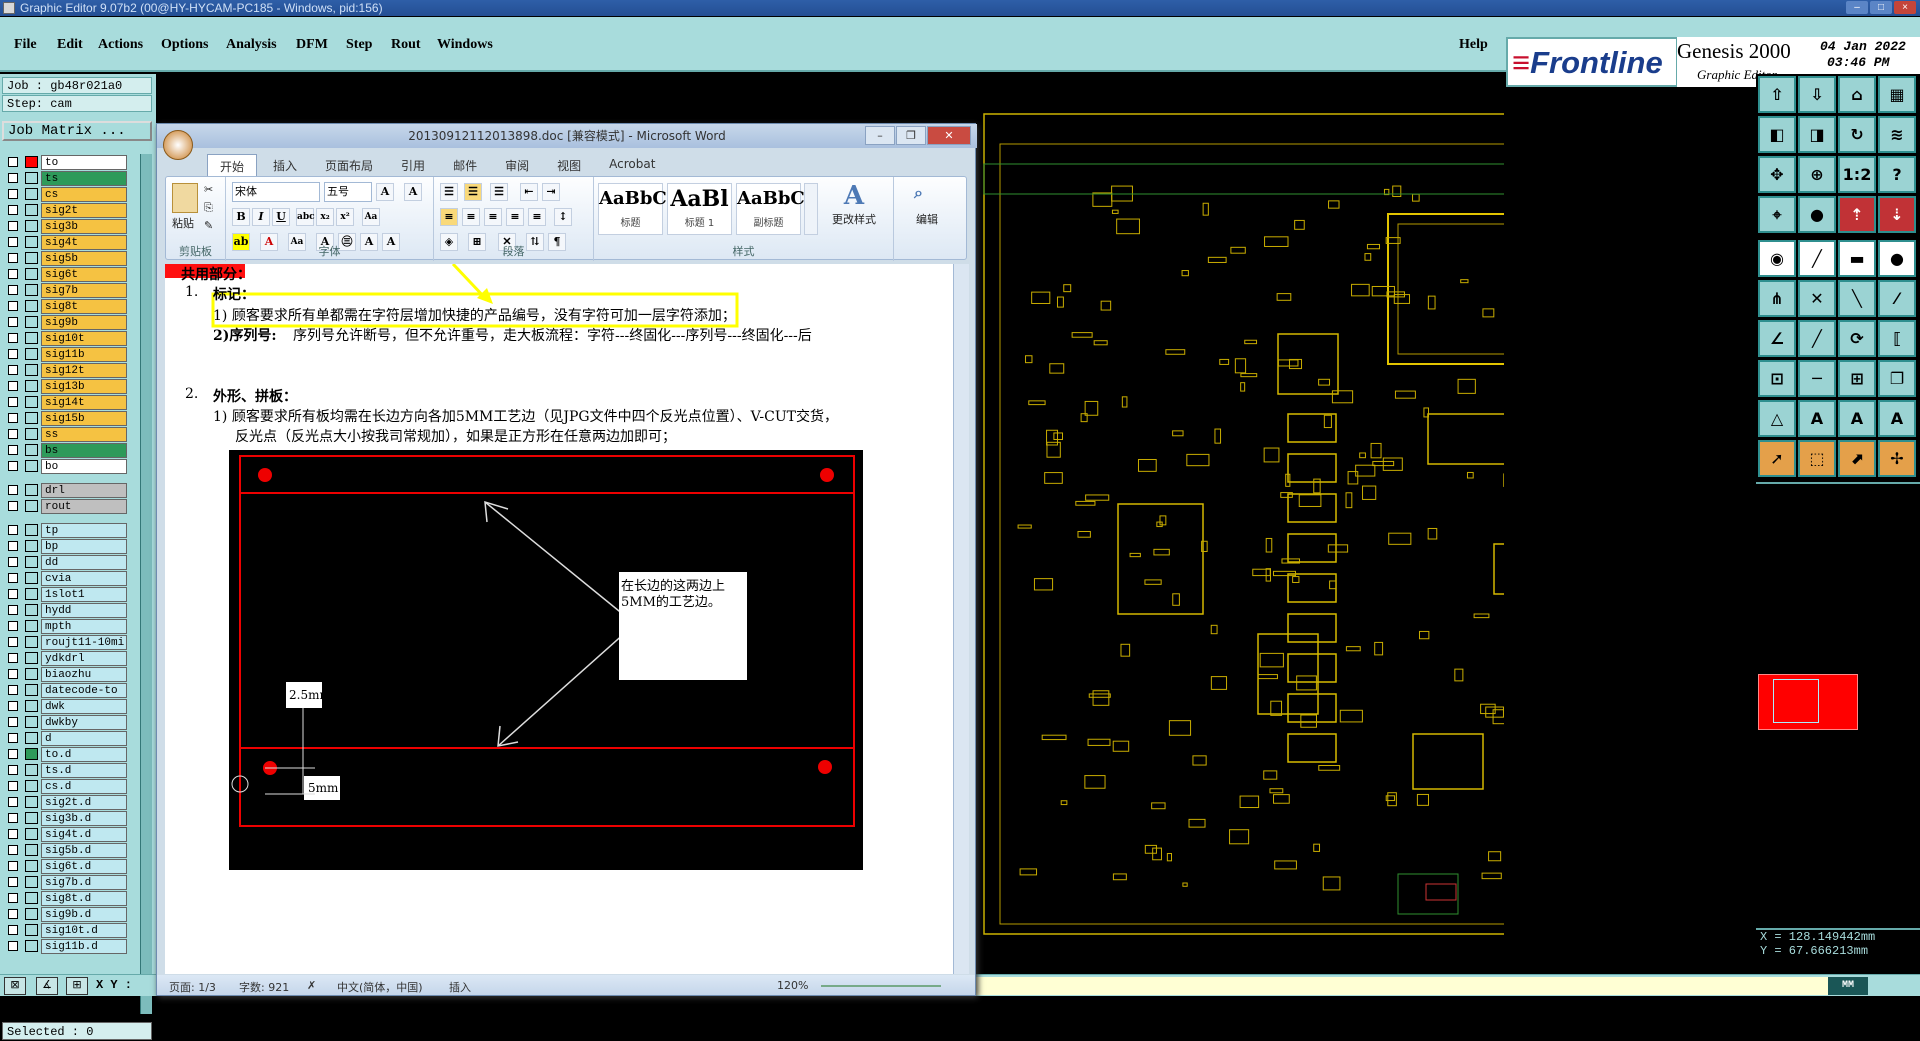  I want to click on layer-row: cs, so click(79, 194).